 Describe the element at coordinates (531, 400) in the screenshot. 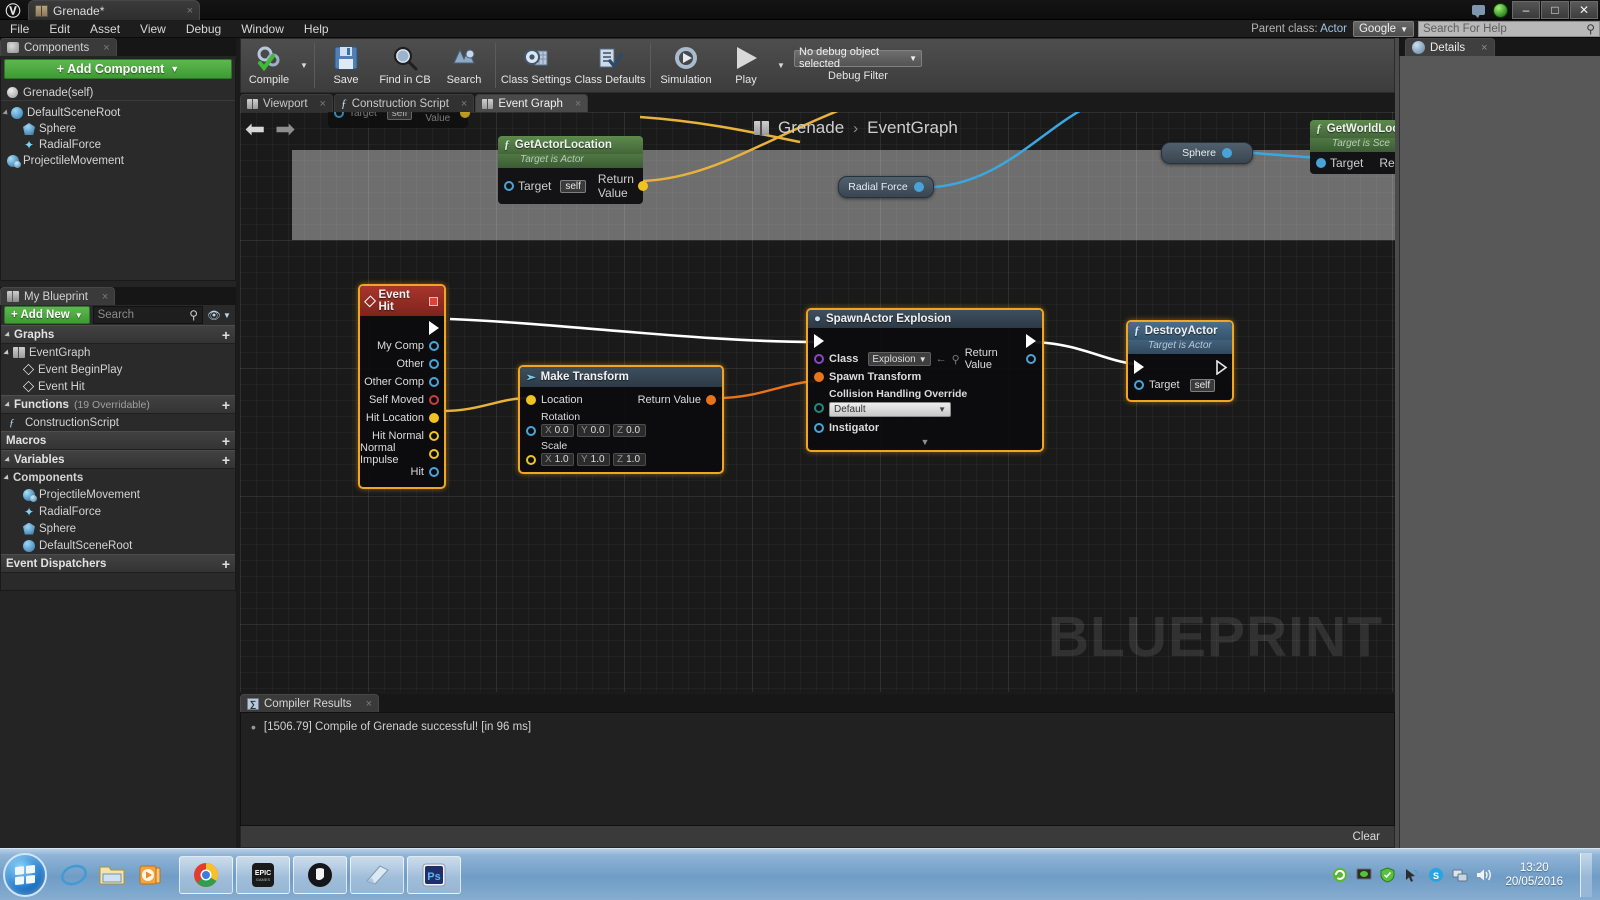

I see `location-pin` at that location.